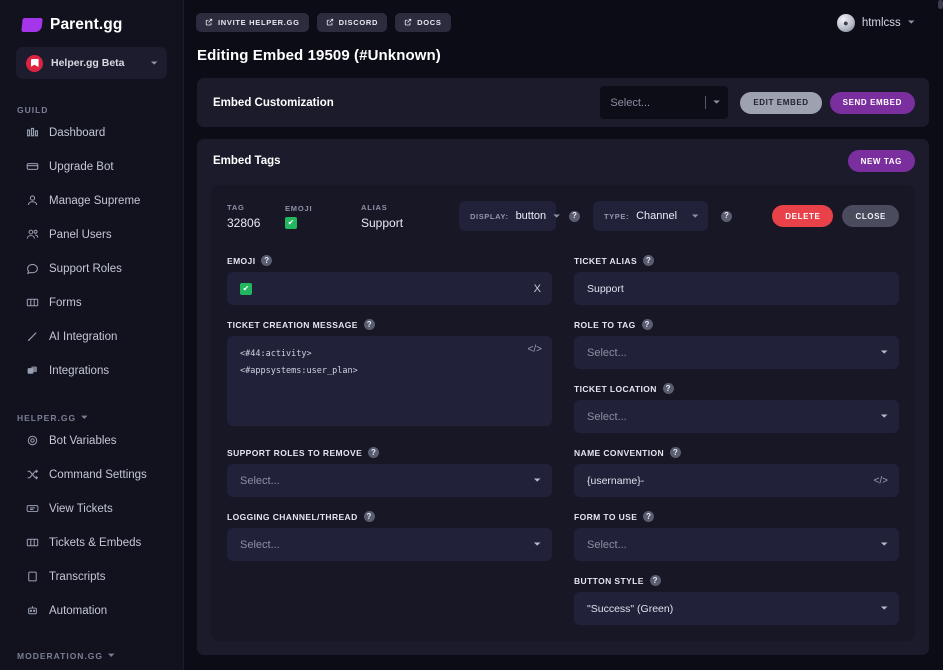 This screenshot has height=670, width=943. What do you see at coordinates (736, 260) in the screenshot?
I see `ticket-alias-field-label: TICKET ALIAS ?` at bounding box center [736, 260].